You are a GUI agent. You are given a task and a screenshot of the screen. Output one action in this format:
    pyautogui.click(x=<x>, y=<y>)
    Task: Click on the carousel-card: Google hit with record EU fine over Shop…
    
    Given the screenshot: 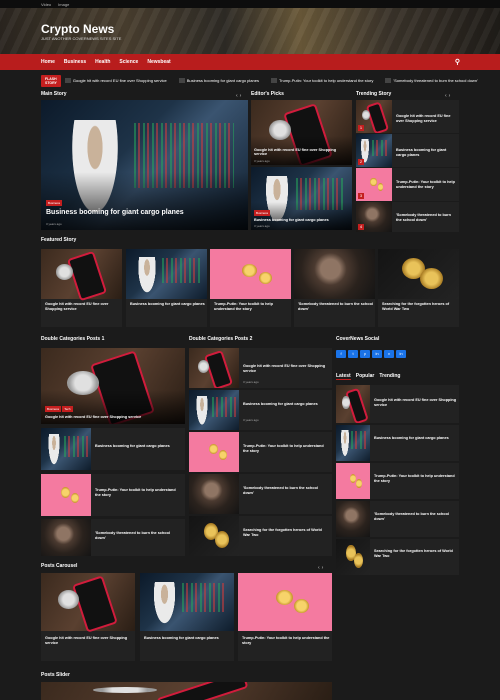 What is the action you would take?
    pyautogui.click(x=88, y=617)
    